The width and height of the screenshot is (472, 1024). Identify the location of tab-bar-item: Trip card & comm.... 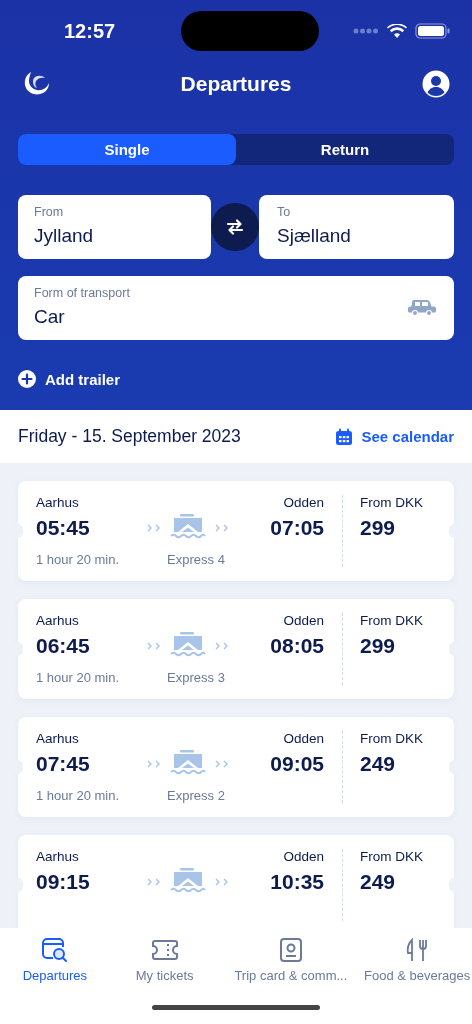
(291, 960).